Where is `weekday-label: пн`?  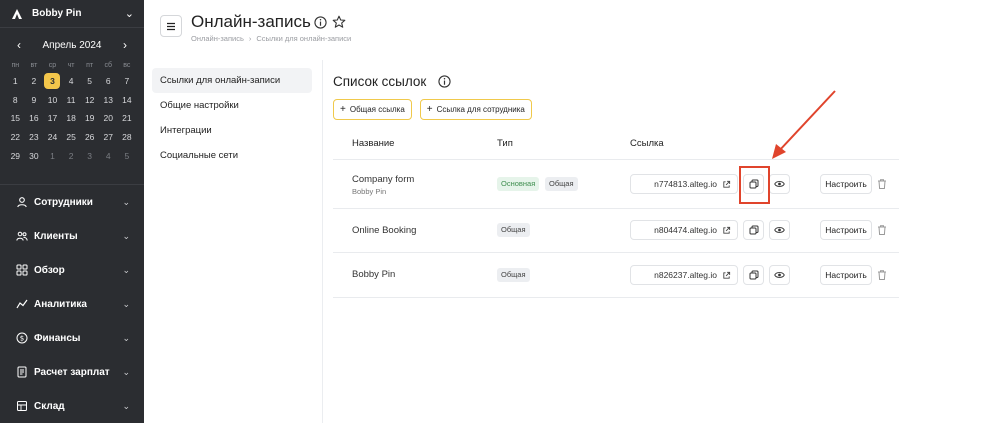 weekday-label: пн is located at coordinates (15, 65).